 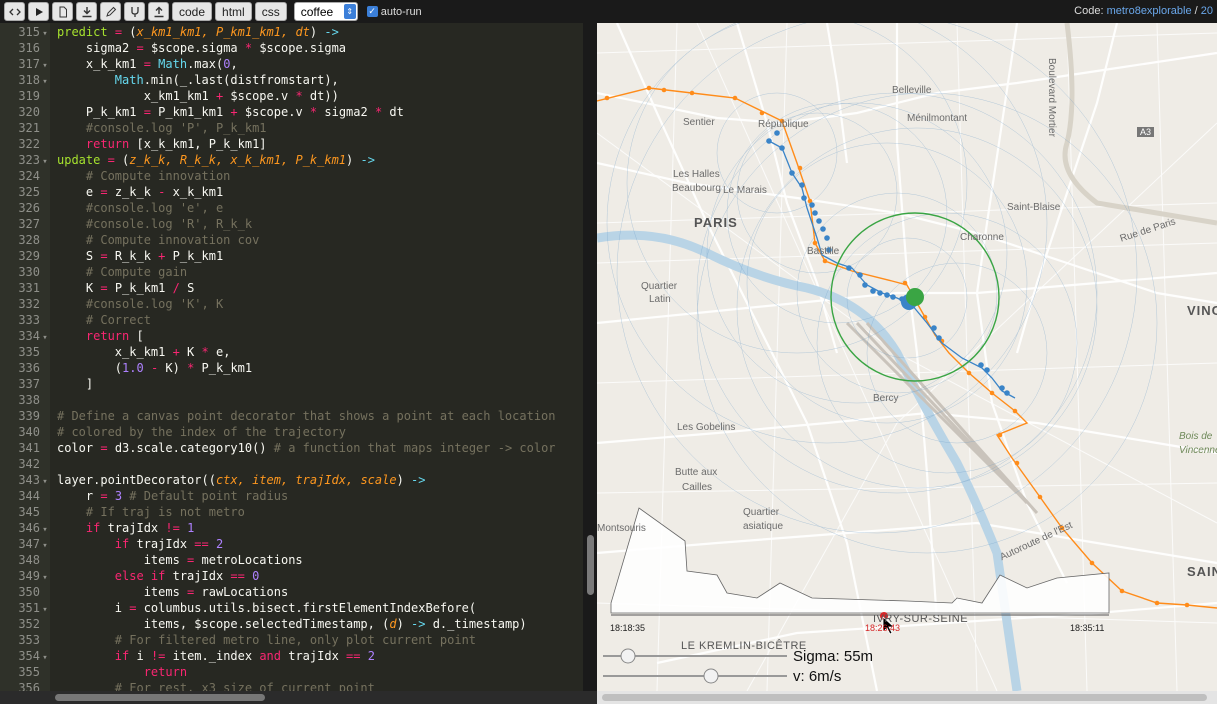 I want to click on code-line: 326 #console.log 'e', e, so click(x=291, y=208).